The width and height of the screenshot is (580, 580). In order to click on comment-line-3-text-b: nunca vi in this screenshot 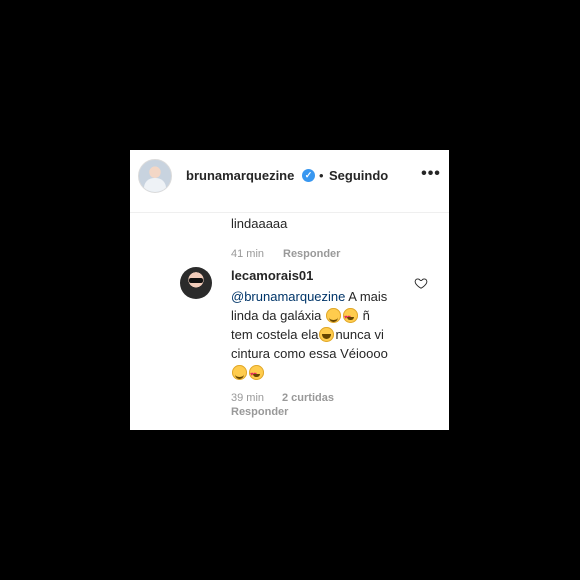, I will do `click(359, 334)`.